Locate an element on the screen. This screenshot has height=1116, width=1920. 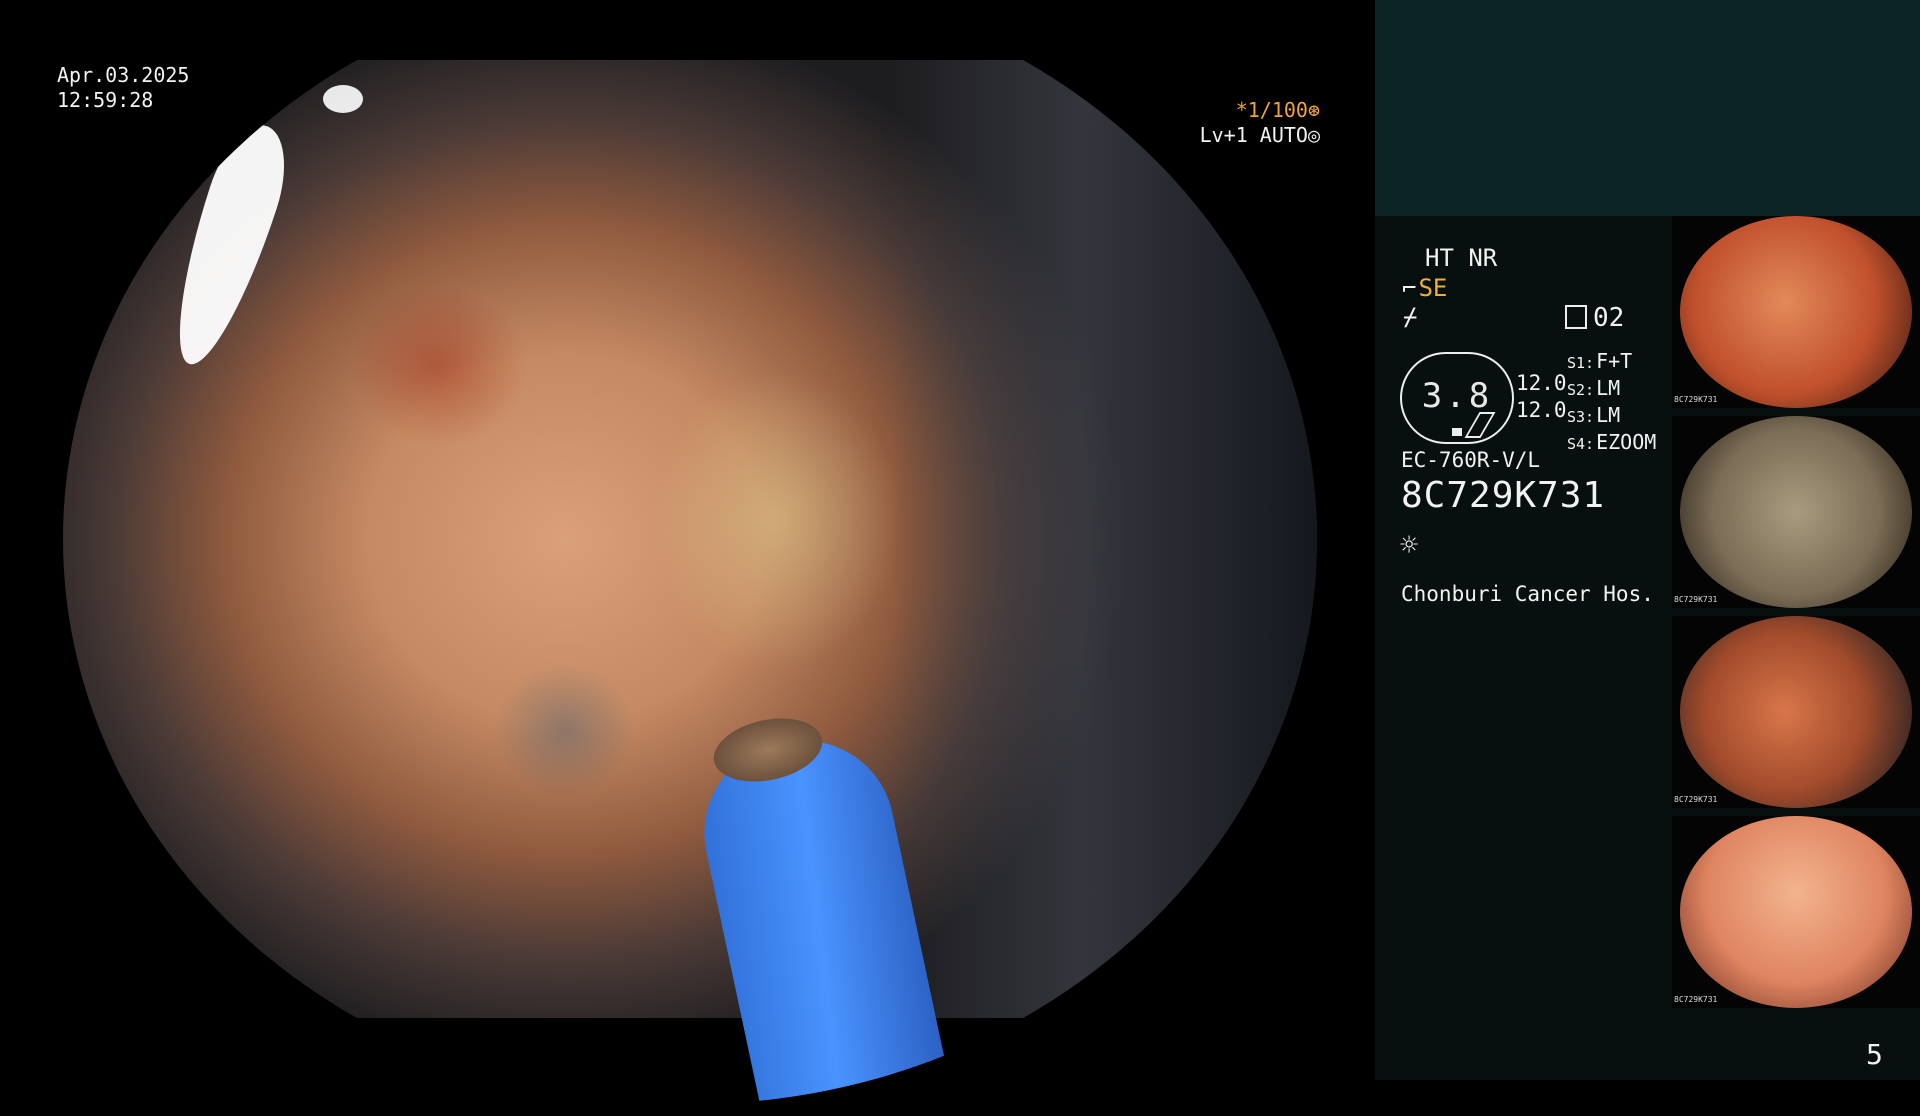
se-mode: ⌐SE is located at coordinates (1424, 288).